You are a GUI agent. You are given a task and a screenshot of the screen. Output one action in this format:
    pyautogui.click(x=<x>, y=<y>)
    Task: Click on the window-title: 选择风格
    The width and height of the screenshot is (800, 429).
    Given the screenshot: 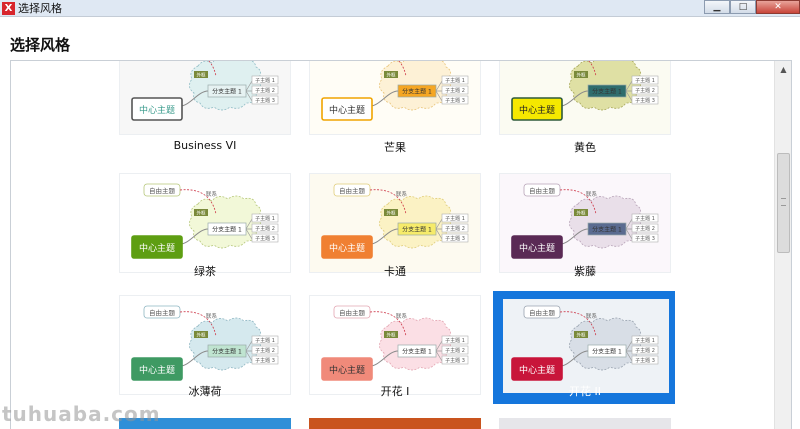 What is the action you would take?
    pyautogui.click(x=40, y=8)
    